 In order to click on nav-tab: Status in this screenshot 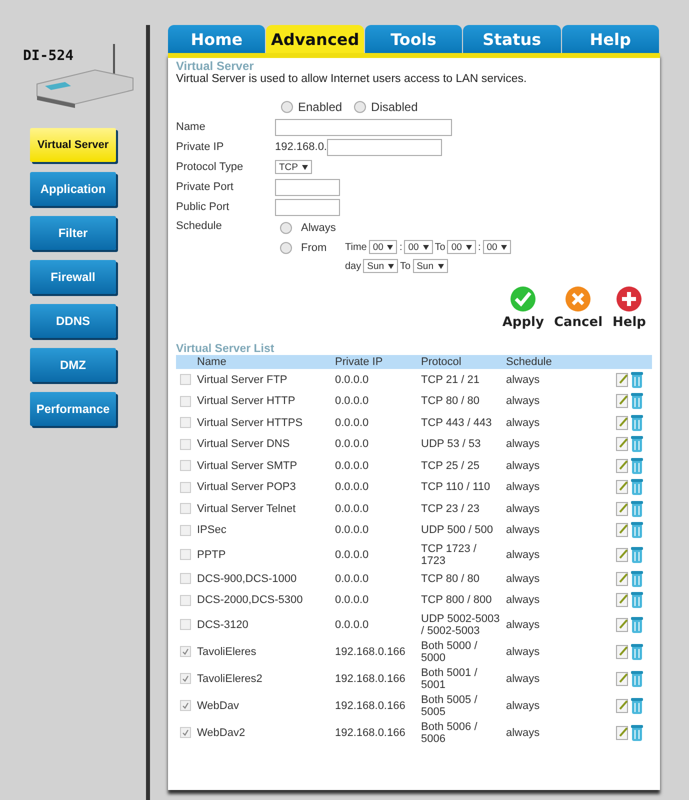, I will do `click(512, 39)`.